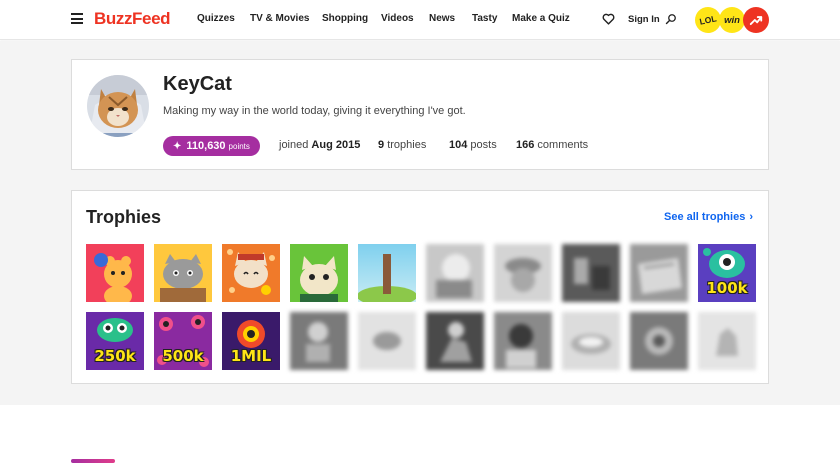  Describe the element at coordinates (381, 145) in the screenshot. I see `trophies-count: 9` at that location.